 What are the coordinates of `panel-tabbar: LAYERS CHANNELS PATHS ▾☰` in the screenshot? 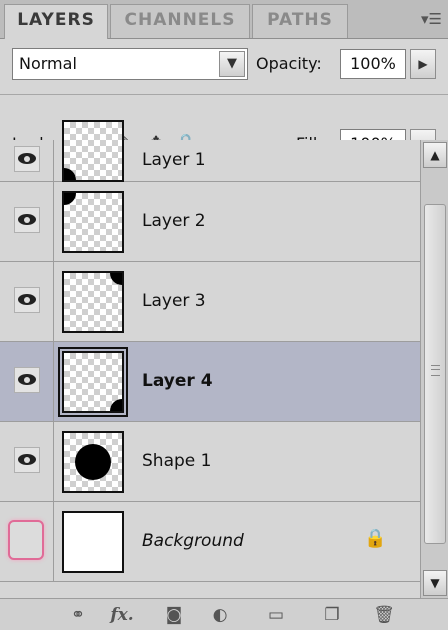 It's located at (224, 19).